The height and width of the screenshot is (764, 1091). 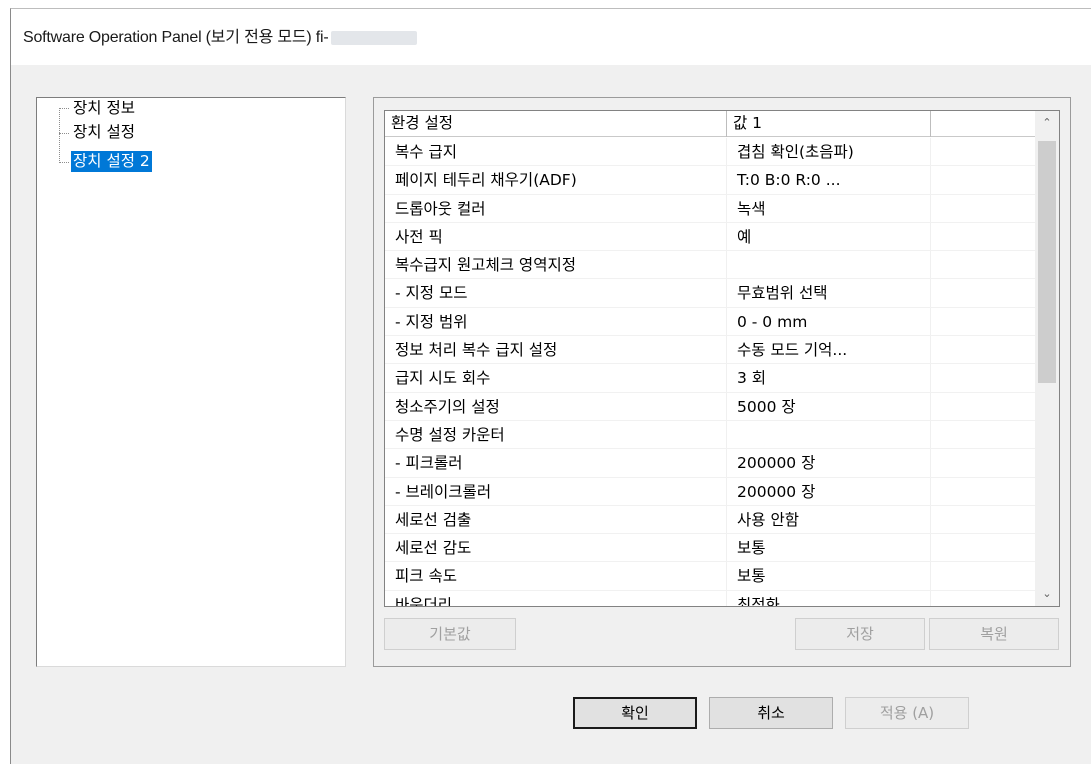 I want to click on restore-button: 복원, so click(x=994, y=634).